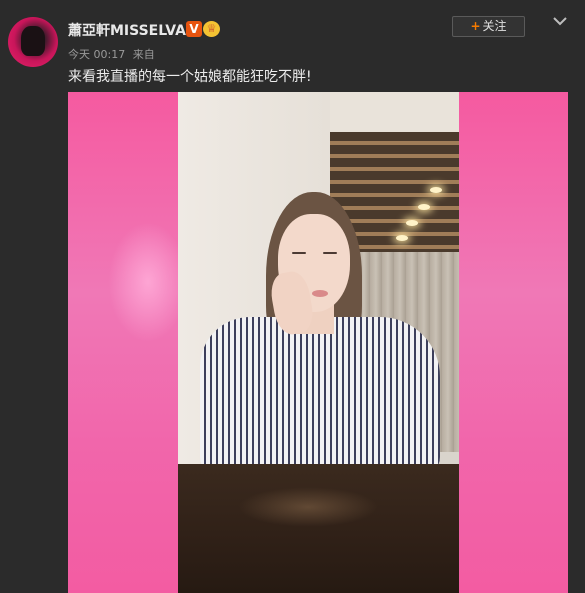 The image size is (585, 593). What do you see at coordinates (190, 77) in the screenshot?
I see `post-text: 来看我直播的每一个姑娘都能狂吃不胖!` at bounding box center [190, 77].